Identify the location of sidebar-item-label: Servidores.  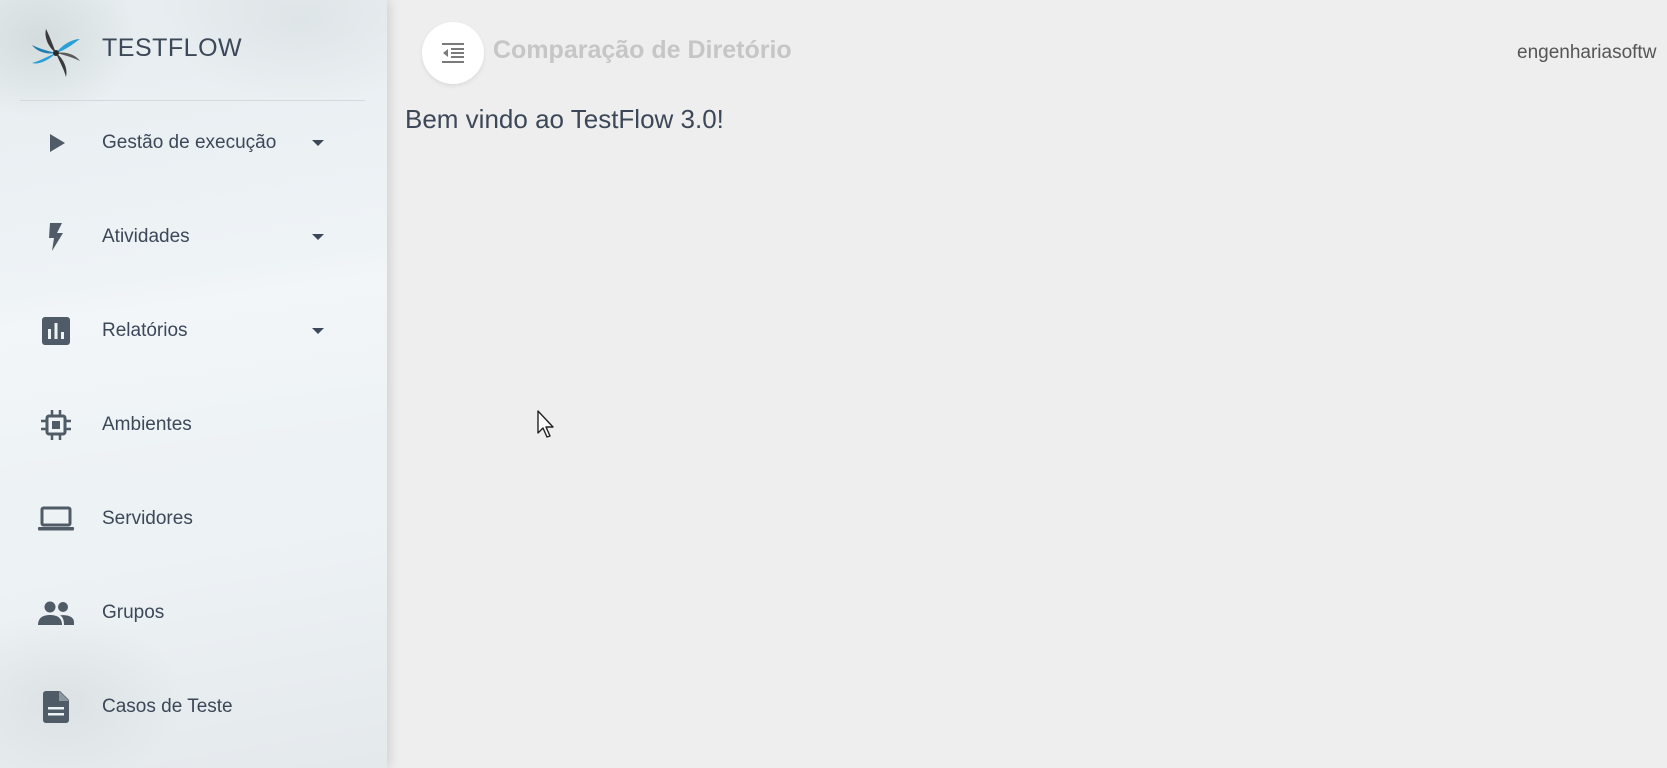
(147, 518).